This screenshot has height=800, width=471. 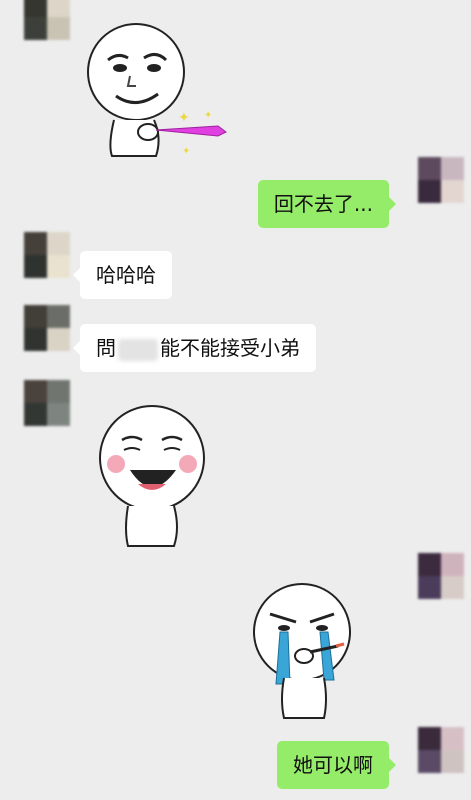 What do you see at coordinates (153, 90) in the screenshot?
I see `smug-face-sword-sticker: ✦ ✦ ✦` at bounding box center [153, 90].